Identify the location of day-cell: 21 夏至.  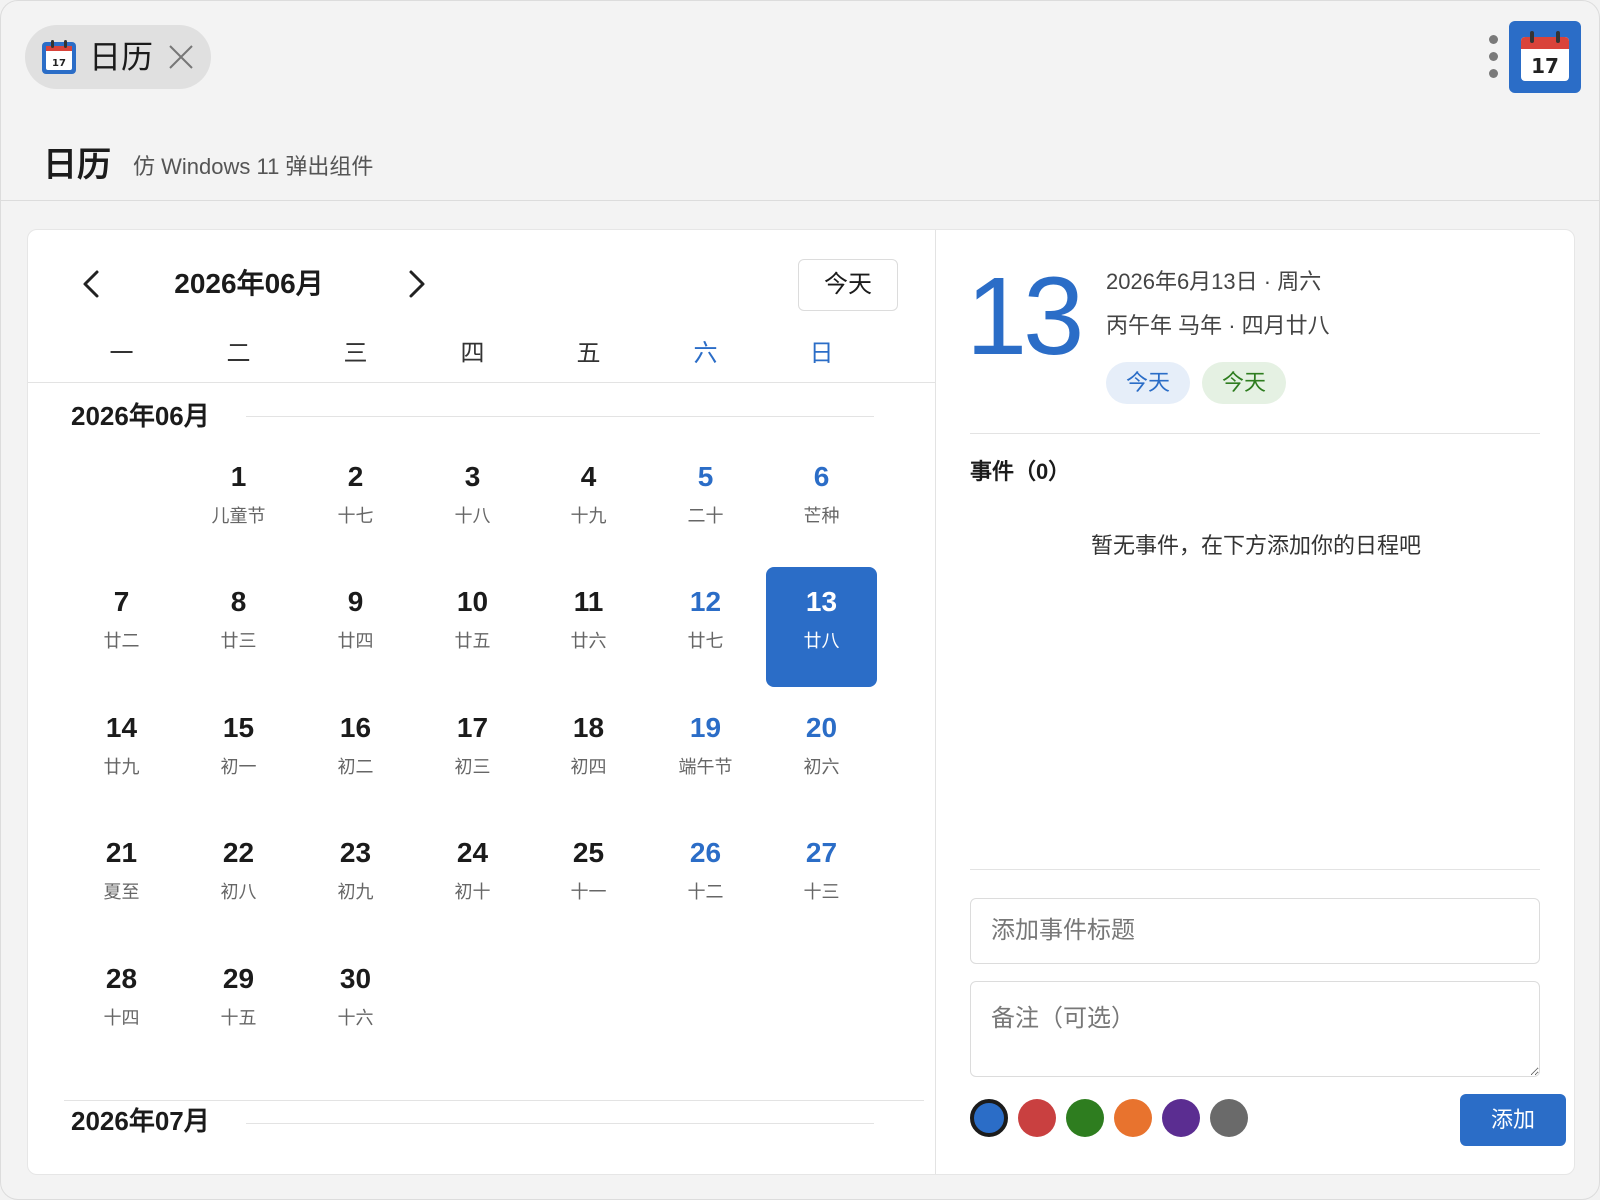
(121, 878).